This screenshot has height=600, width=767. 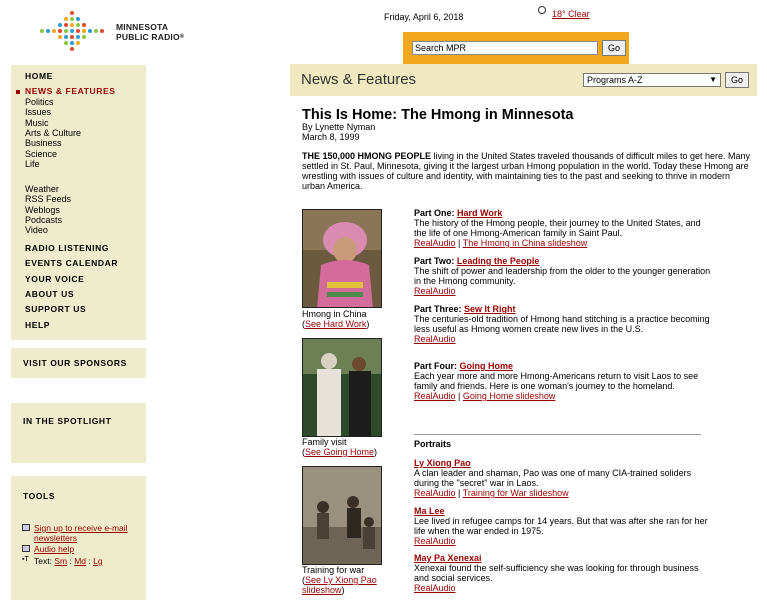 I want to click on portrait-link-training-for-war-slideshow: Training for War slideshow, so click(x=516, y=493).